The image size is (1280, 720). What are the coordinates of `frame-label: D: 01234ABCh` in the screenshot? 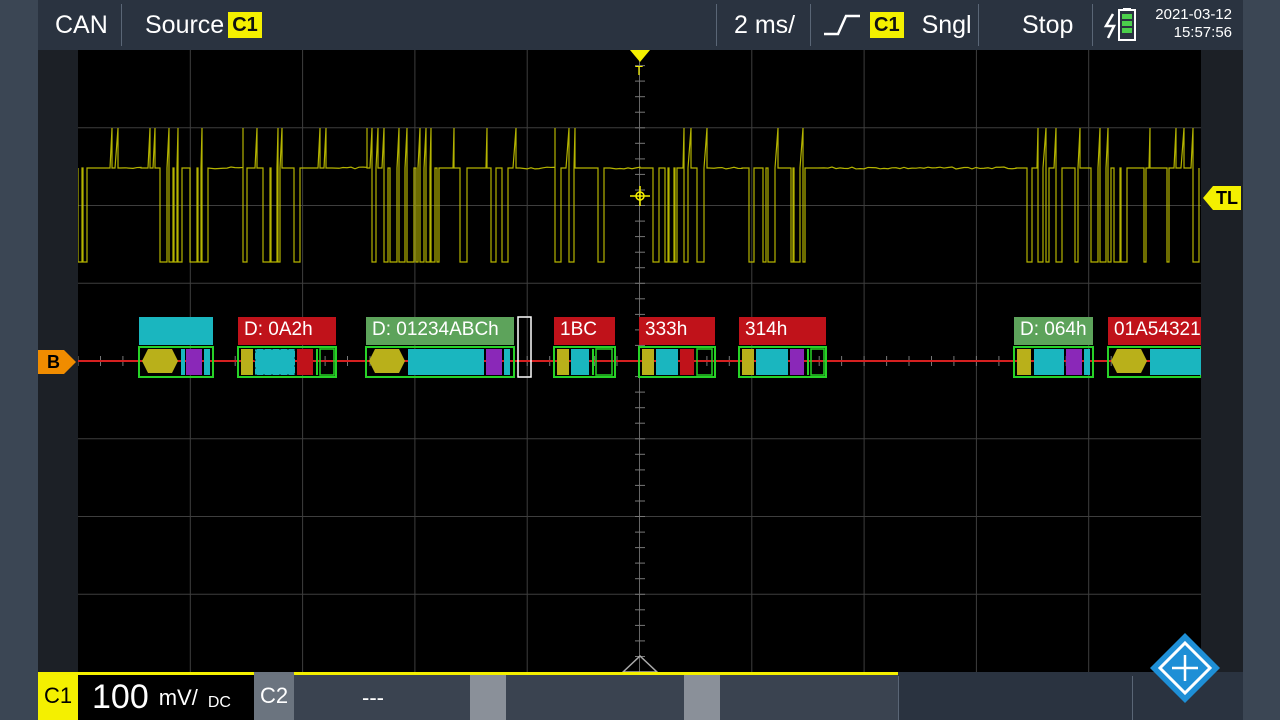 It's located at (435, 329).